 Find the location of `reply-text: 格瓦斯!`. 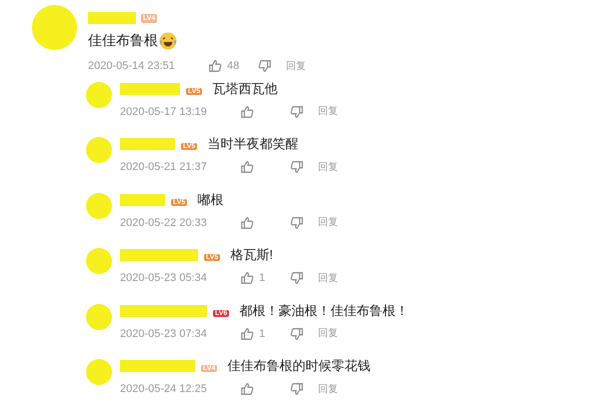

reply-text: 格瓦斯! is located at coordinates (251, 255).